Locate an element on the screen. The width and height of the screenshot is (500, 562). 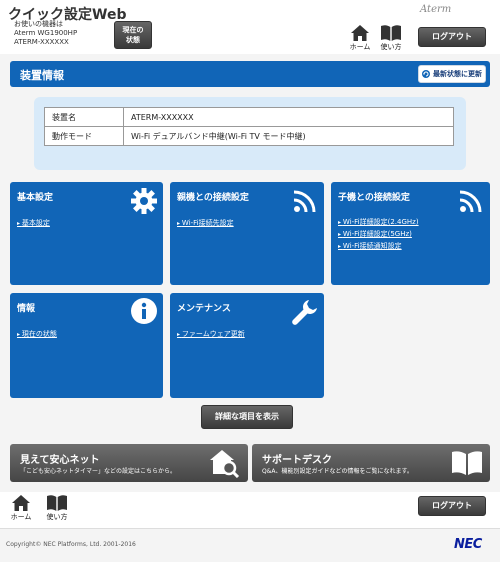
footer-home-label: ホーム is located at coordinates (21, 517).